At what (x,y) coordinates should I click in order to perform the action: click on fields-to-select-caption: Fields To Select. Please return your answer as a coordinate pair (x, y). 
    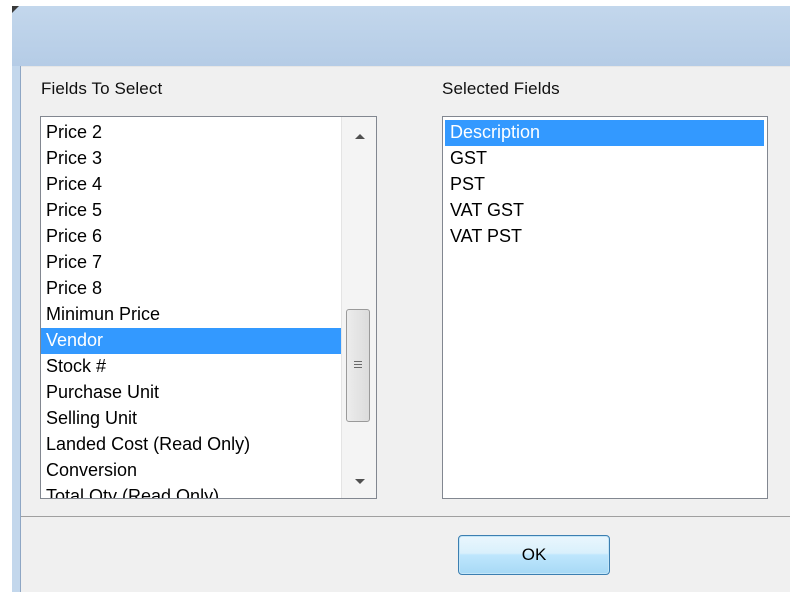
    Looking at the image, I should click on (102, 88).